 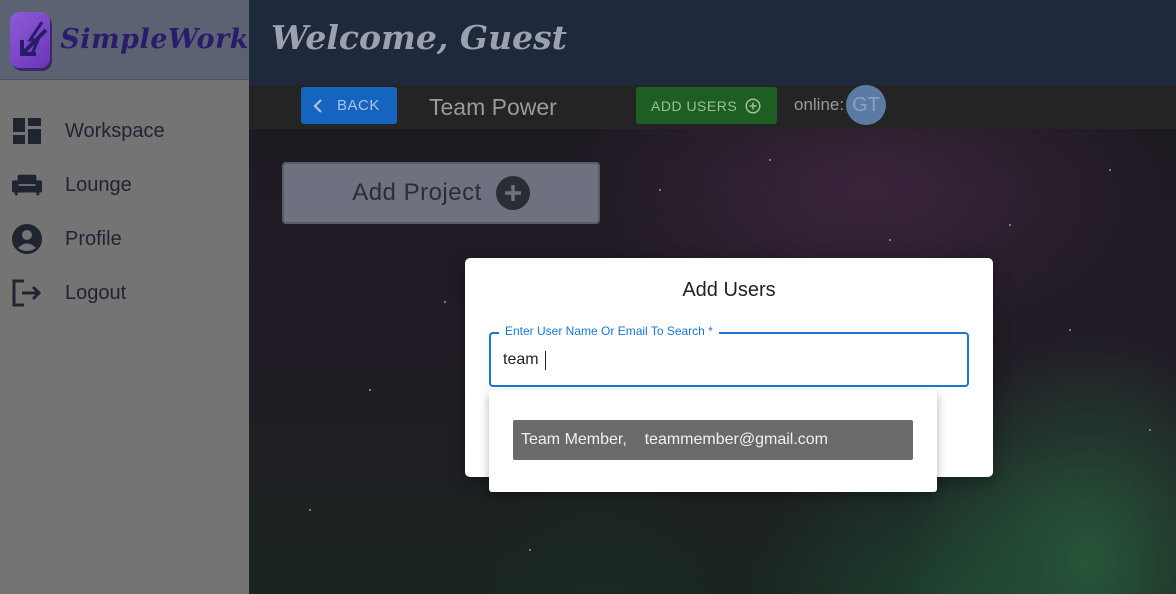 I want to click on sidebar-nav: Workspace Lounge Profile Logout, so click(x=124, y=212).